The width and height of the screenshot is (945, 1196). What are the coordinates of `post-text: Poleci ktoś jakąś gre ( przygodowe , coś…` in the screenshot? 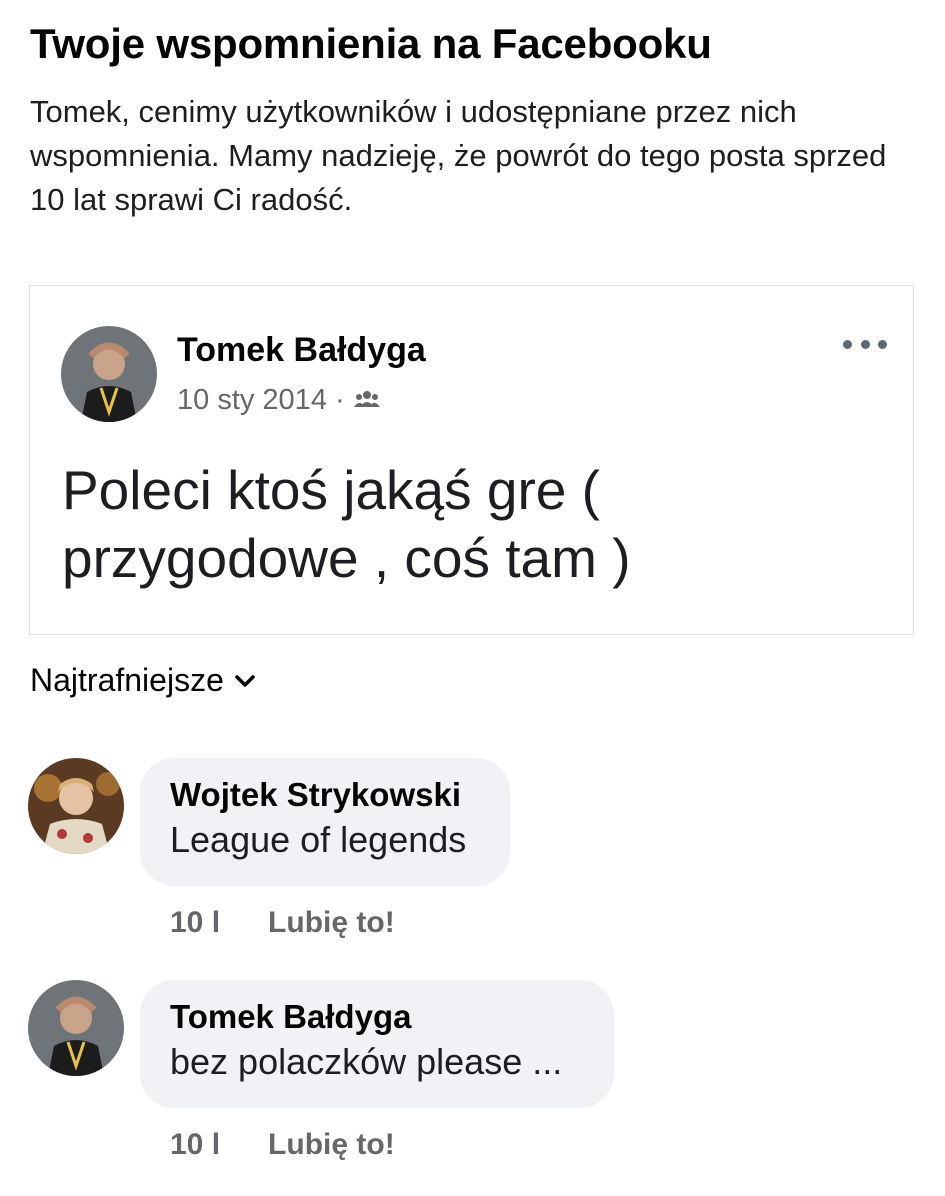 It's located at (346, 524).